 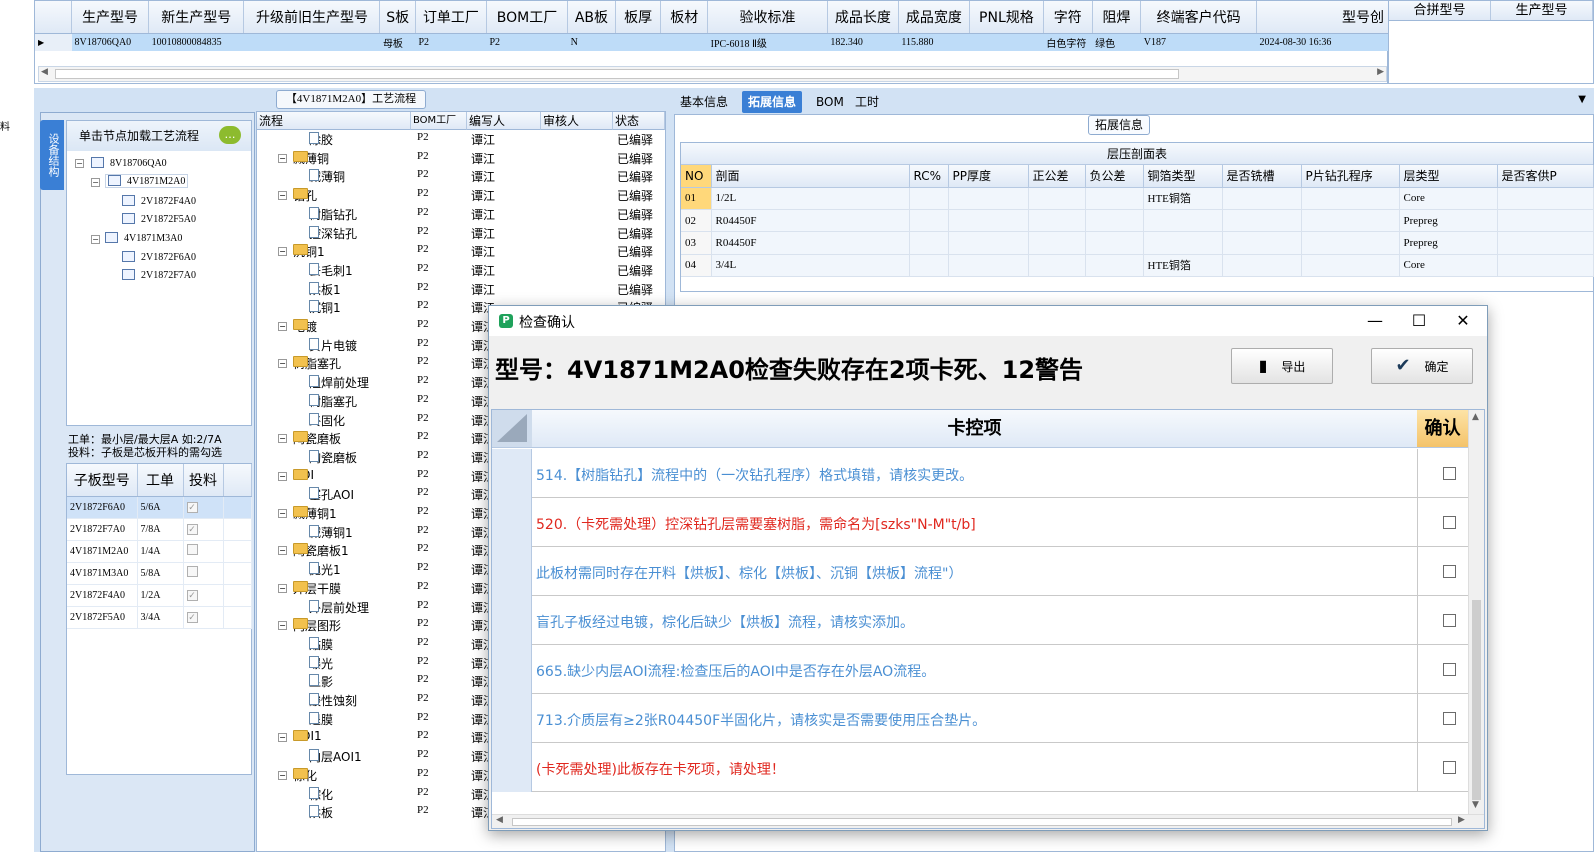 I want to click on tree-node: 2V1872F4A0, so click(x=159, y=201).